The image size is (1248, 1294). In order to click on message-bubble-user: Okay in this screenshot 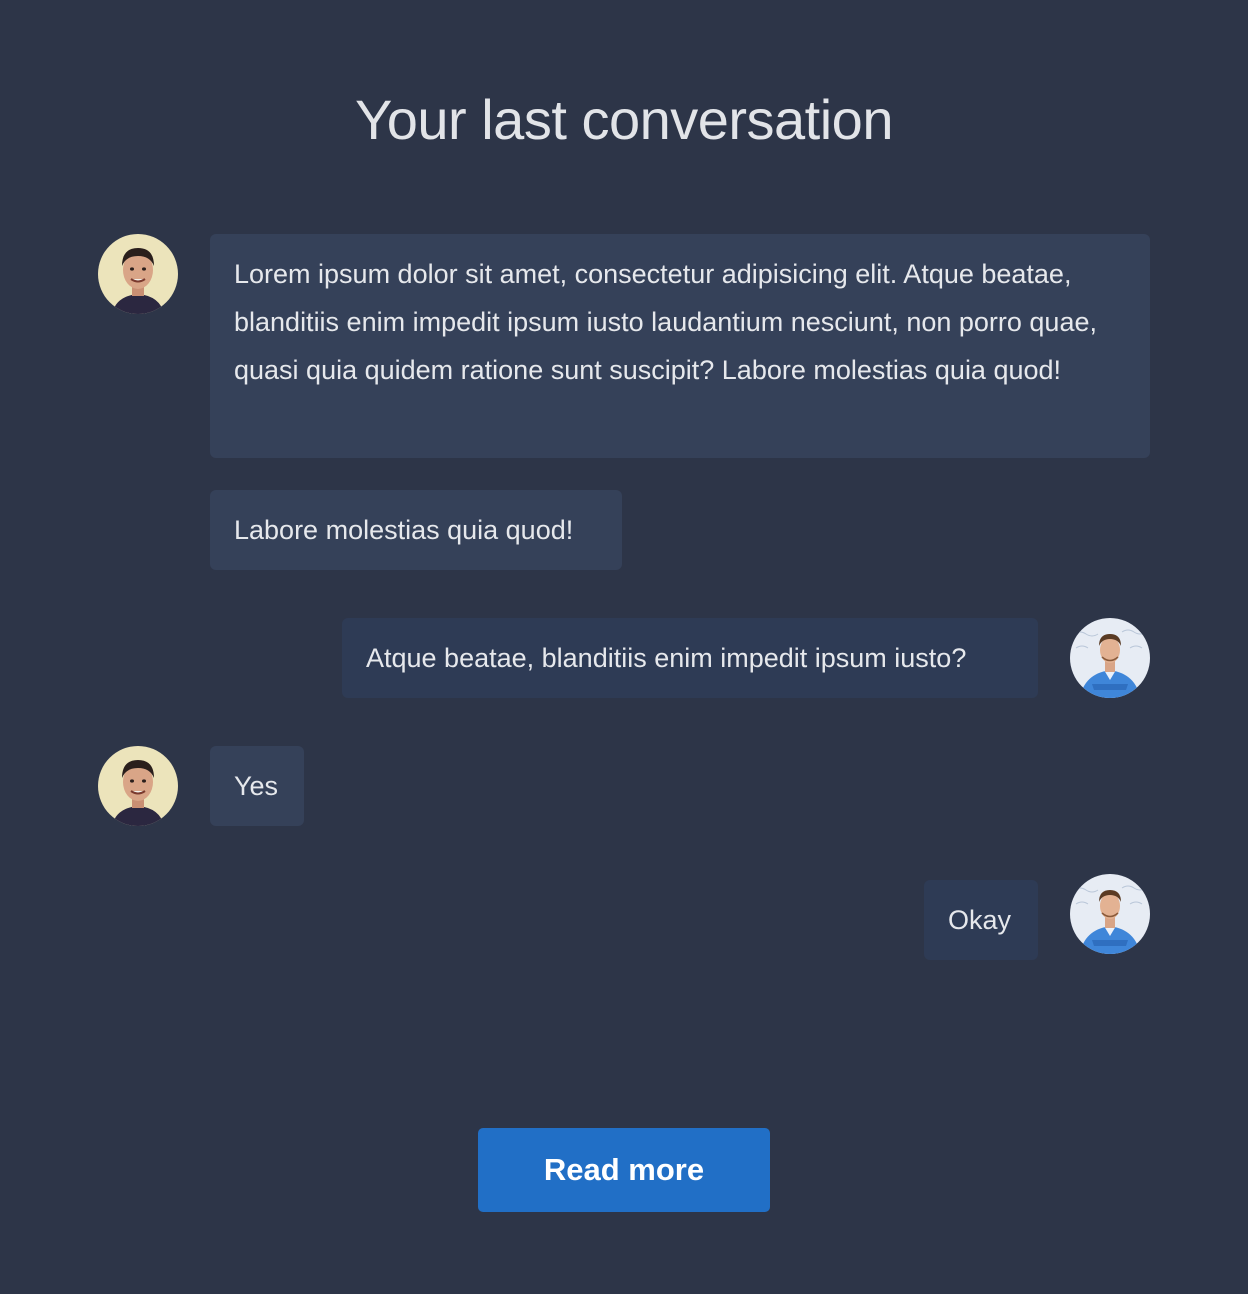, I will do `click(981, 920)`.